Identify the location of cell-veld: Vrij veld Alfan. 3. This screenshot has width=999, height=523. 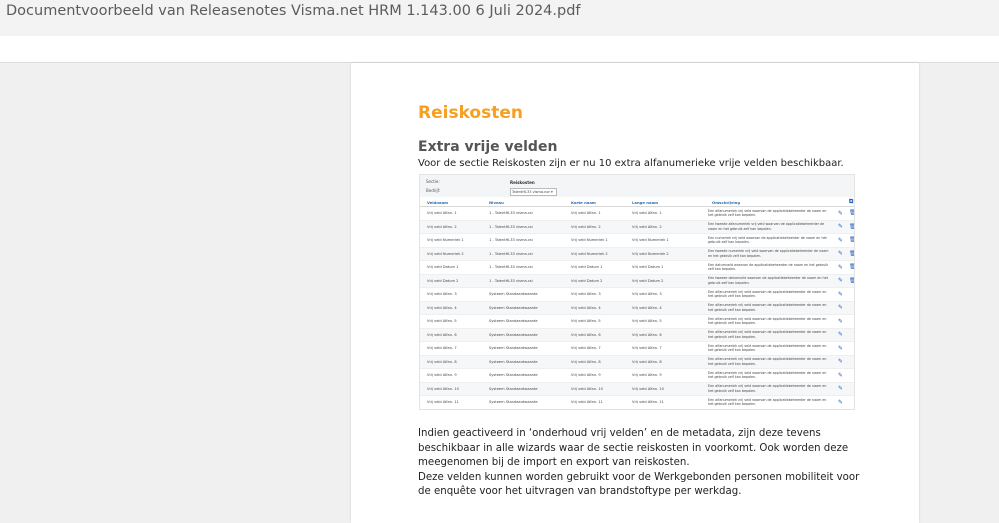
(451, 294).